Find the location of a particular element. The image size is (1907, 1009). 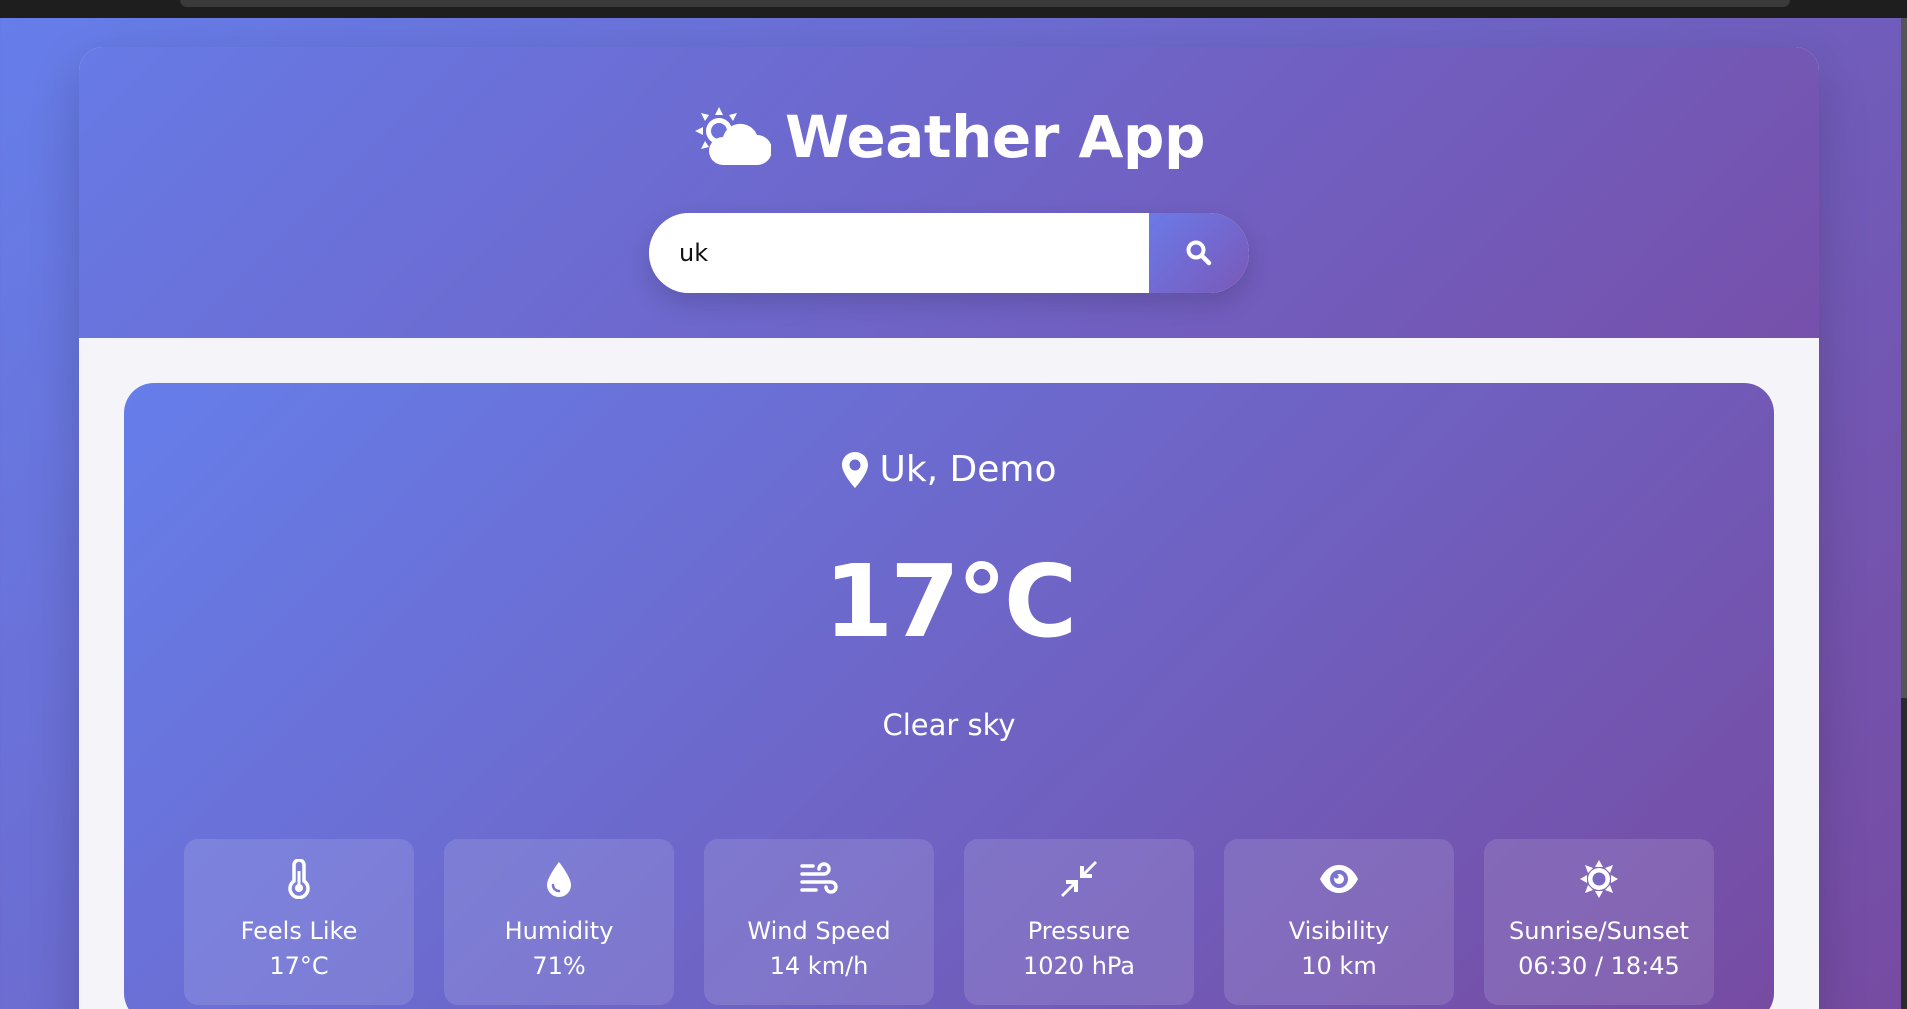

map-marker-icon is located at coordinates (855, 469).